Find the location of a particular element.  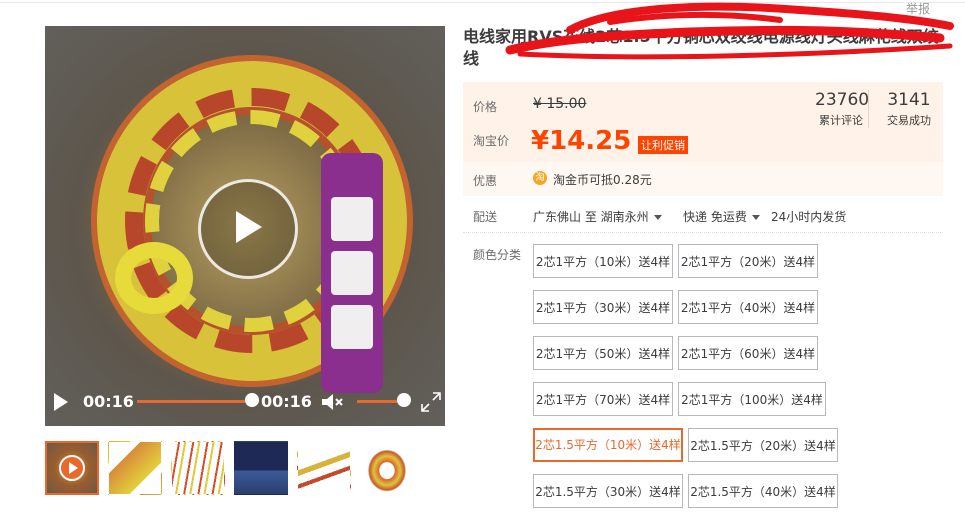

color-option: 2芯1.5平方（30米）送4样 is located at coordinates (608, 491).